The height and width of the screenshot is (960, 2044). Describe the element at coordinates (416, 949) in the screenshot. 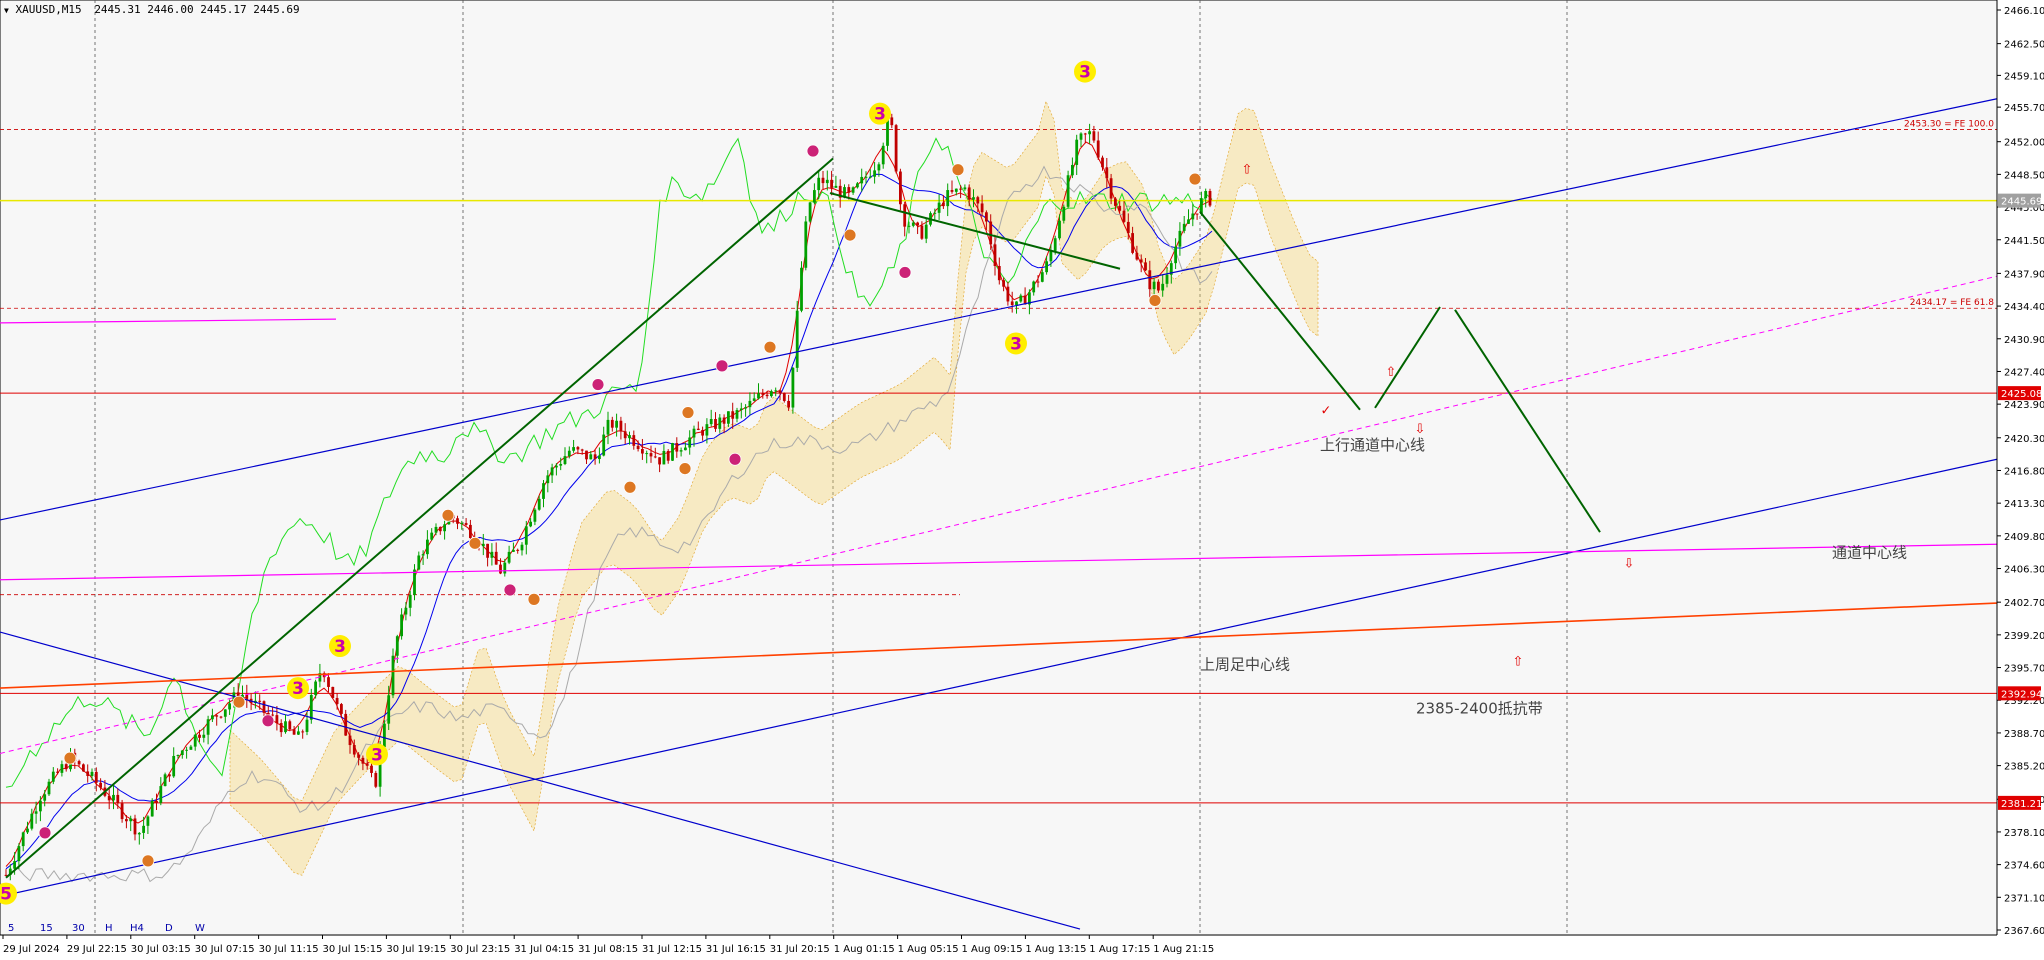

I see `time-tick-label: 30 Jul 19:15` at that location.